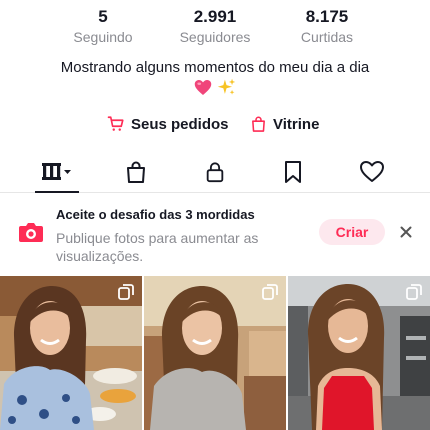 This screenshot has height=430, width=430. I want to click on stat-followers: 2.991 Seguidores, so click(215, 26).